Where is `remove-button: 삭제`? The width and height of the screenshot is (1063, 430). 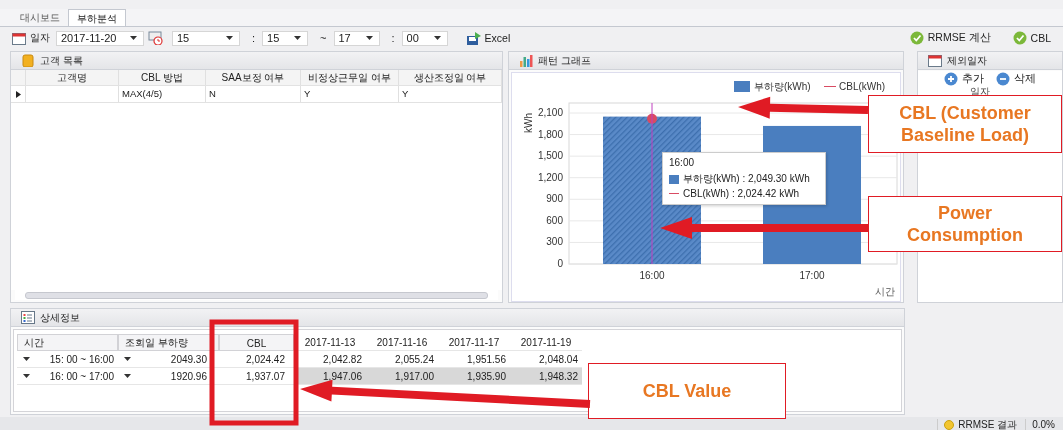
remove-button: 삭제 is located at coordinates (1016, 79).